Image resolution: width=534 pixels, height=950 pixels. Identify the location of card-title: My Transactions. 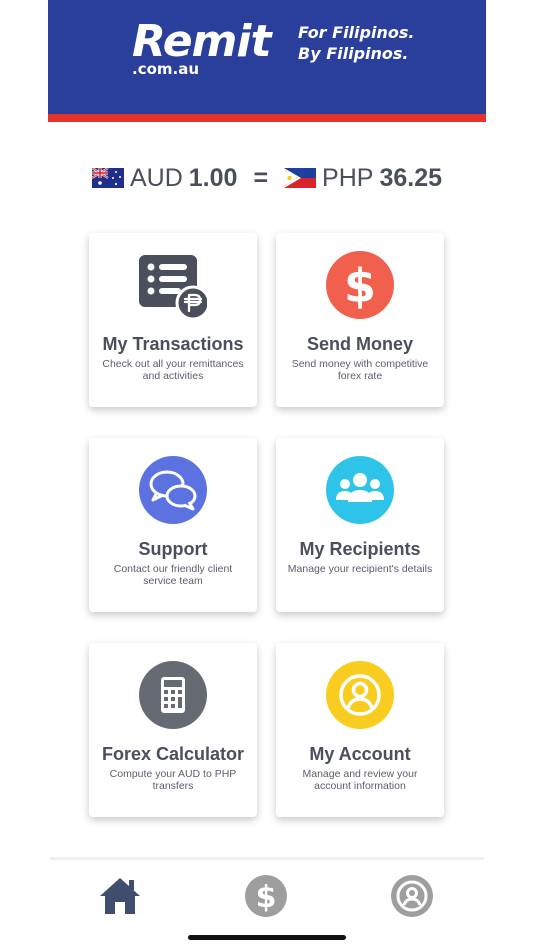
(173, 344).